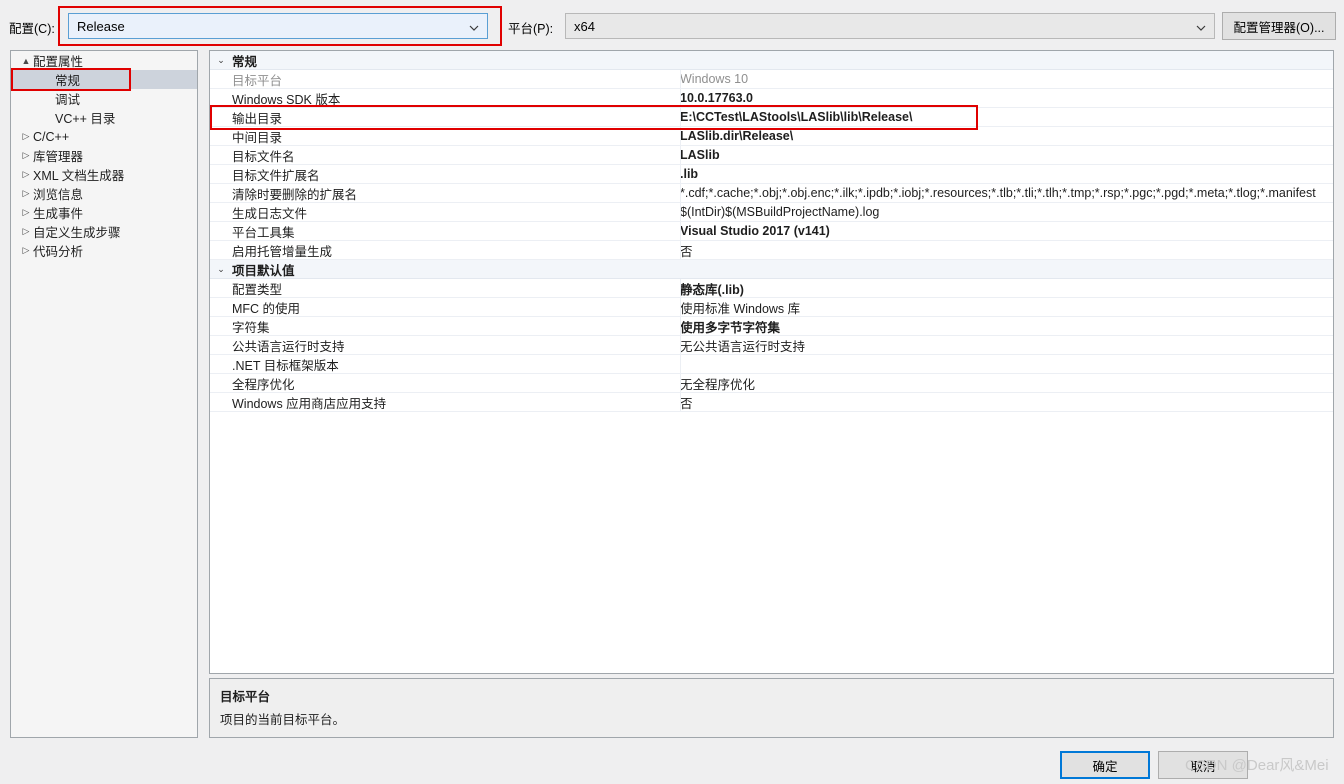 This screenshot has height=784, width=1344. I want to click on tree-item-3: VC++ 目录, so click(104, 117).